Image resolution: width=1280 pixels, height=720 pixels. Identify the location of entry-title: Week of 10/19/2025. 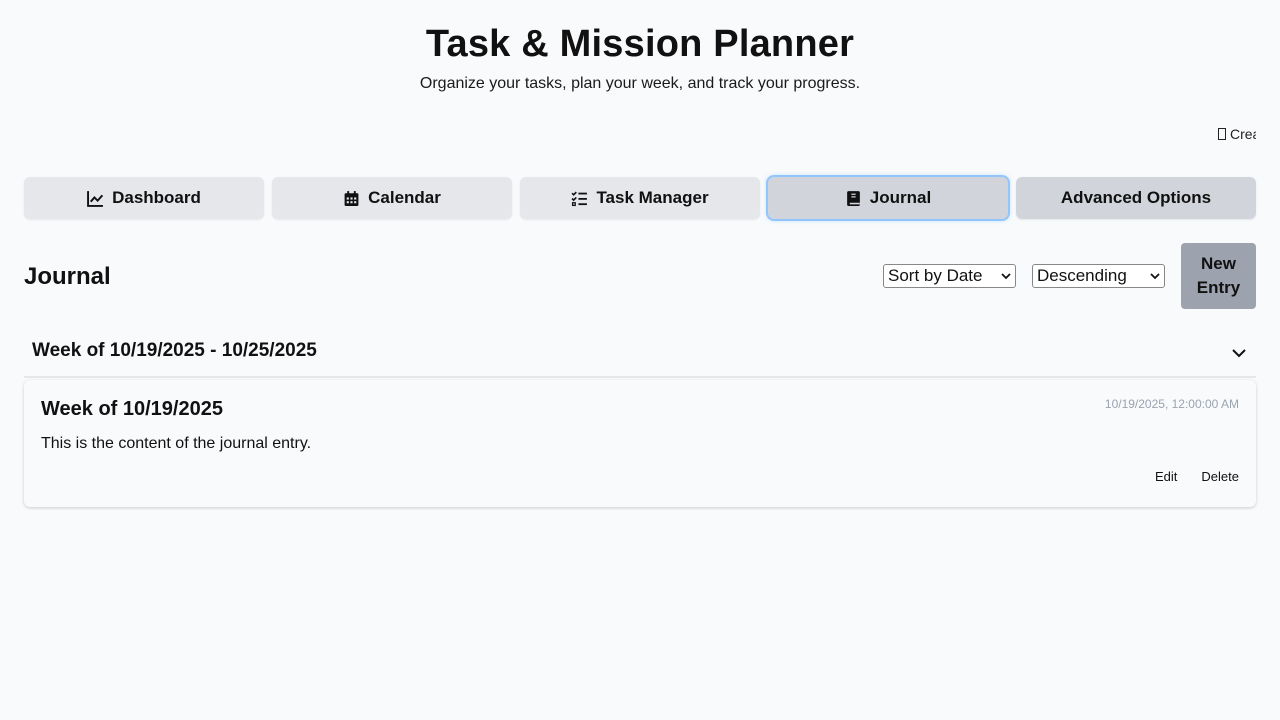
(132, 409).